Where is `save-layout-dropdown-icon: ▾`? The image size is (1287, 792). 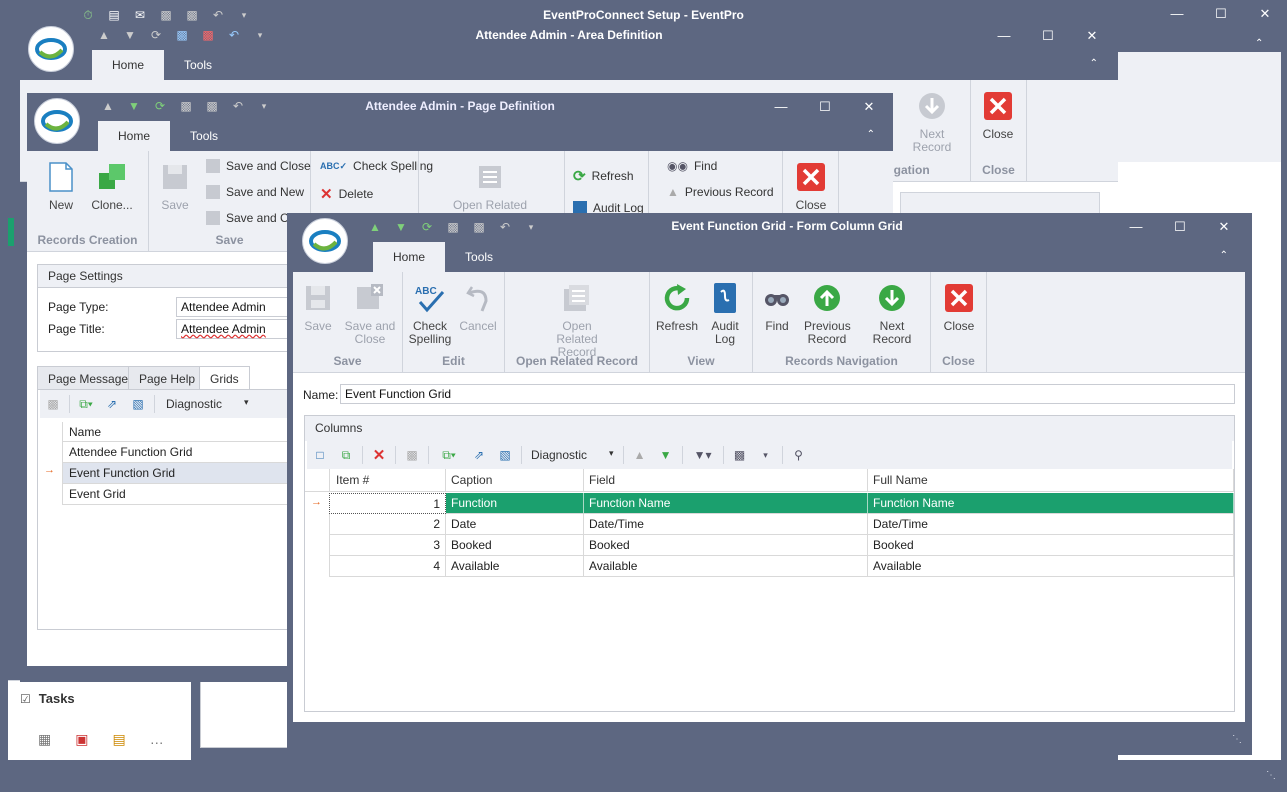
save-layout-dropdown-icon: ▾ is located at coordinates (766, 455).